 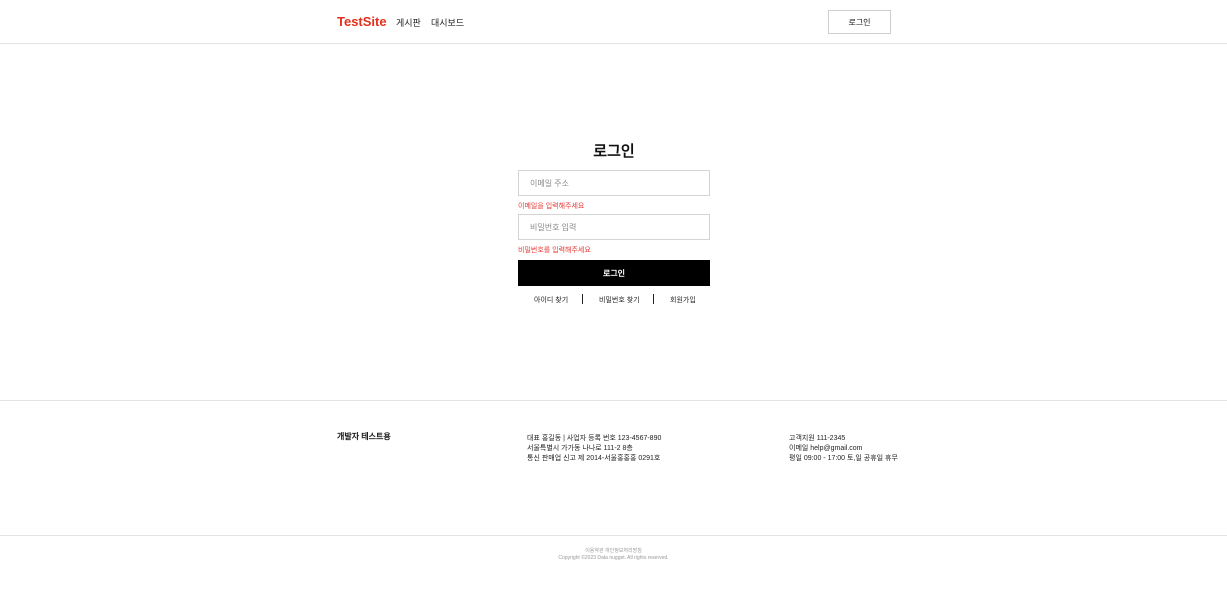 What do you see at coordinates (683, 300) in the screenshot?
I see `signup-link: 회원가입` at bounding box center [683, 300].